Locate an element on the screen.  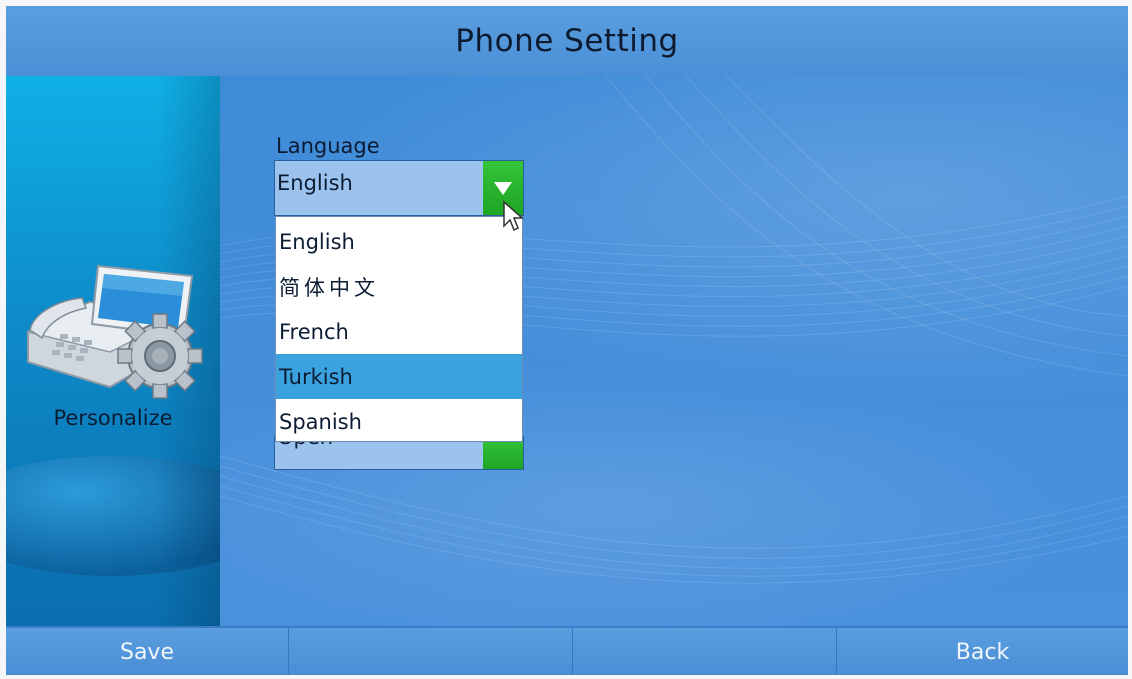
language-dropdown-list: English 简体中文 French Turkish Spanish is located at coordinates (399, 329).